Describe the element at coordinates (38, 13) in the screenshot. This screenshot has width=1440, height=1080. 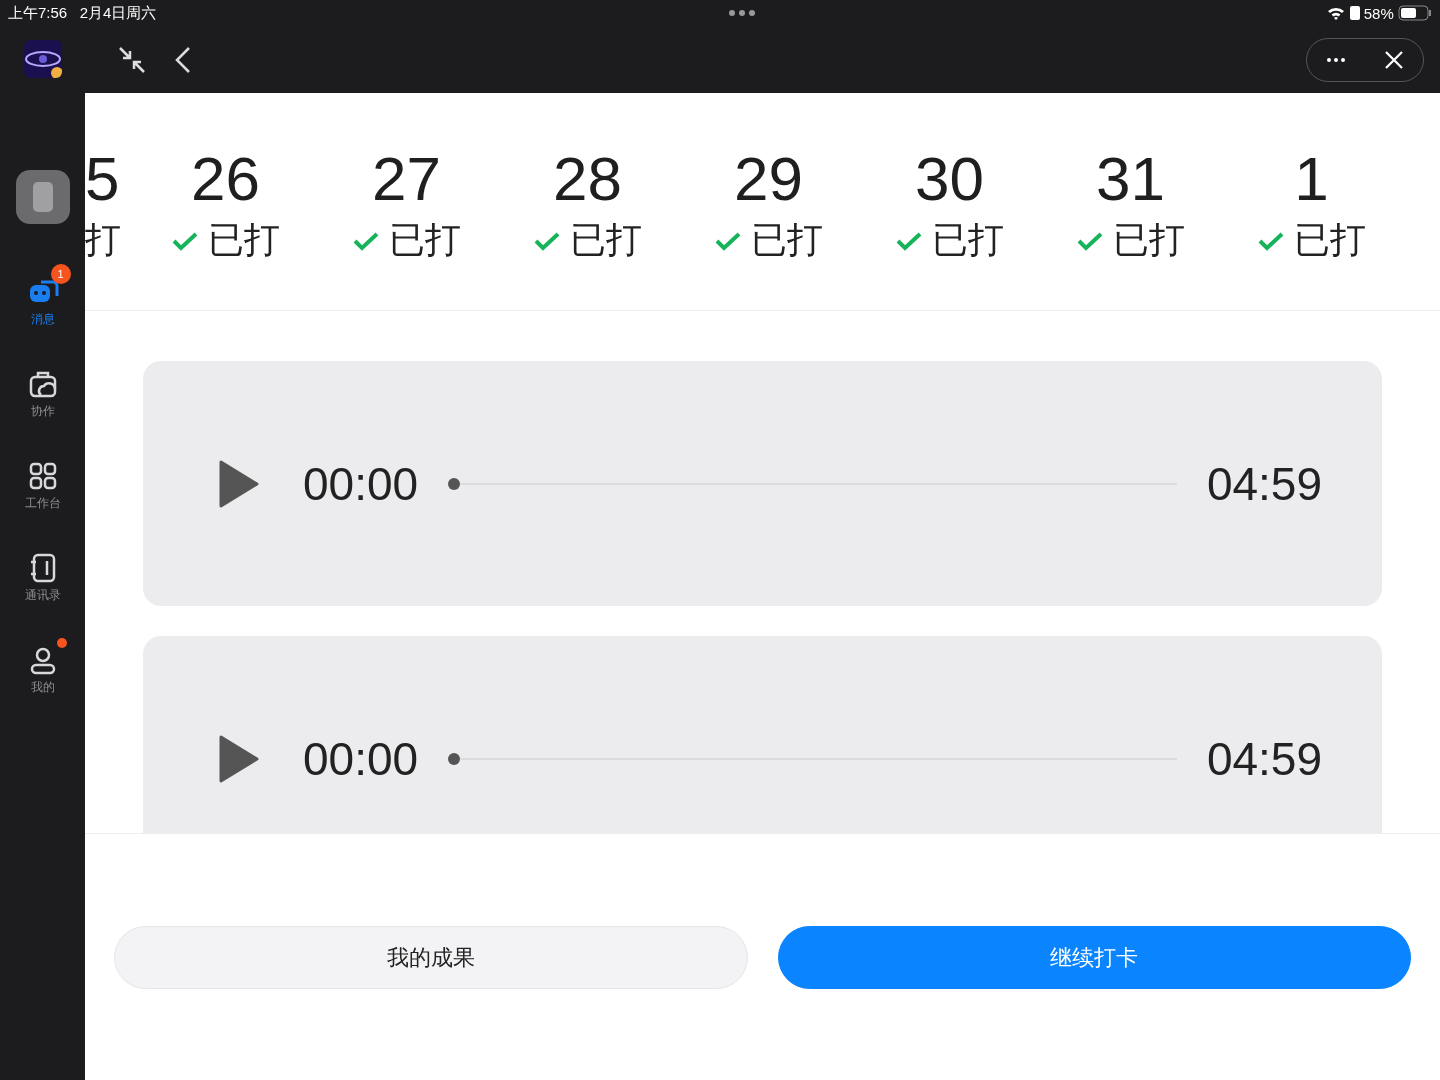
I see `status-time: 上午7:56` at that location.